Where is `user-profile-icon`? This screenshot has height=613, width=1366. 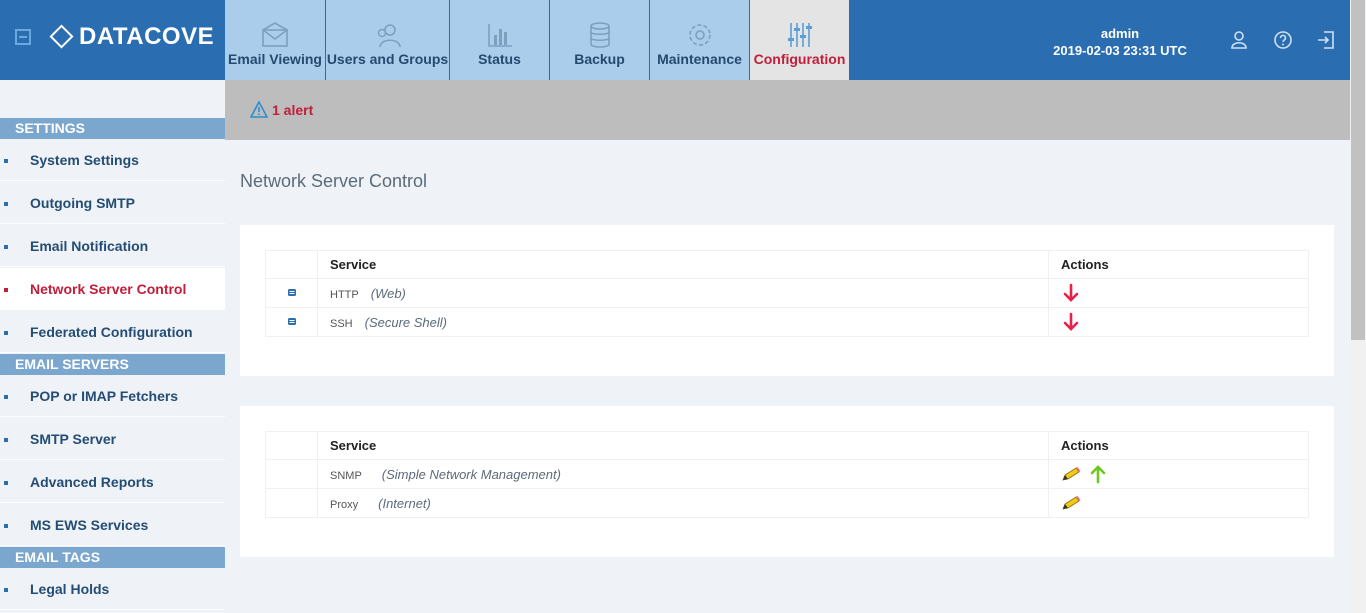 user-profile-icon is located at coordinates (1239, 40).